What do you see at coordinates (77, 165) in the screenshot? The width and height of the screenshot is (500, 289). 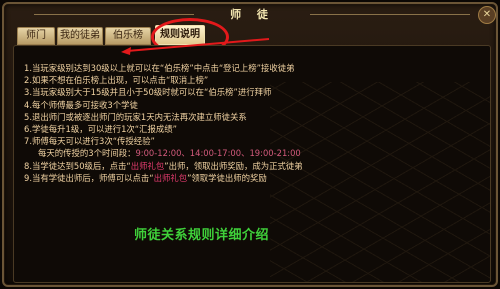 I see `rule8-prefix: 8.当学徒达到50级后，点击“` at bounding box center [77, 165].